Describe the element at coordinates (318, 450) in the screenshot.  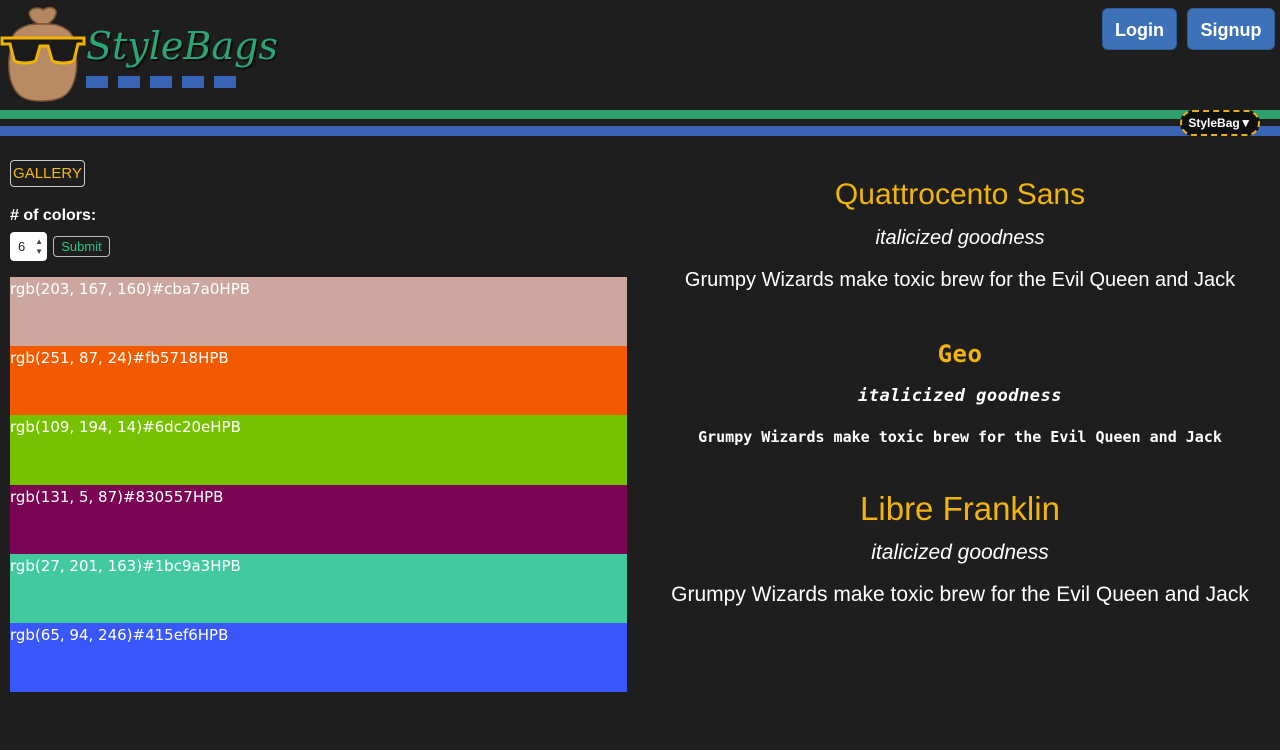
I see `color-swatch: rgb(109, 194, 14)#6dc20eHPB` at that location.